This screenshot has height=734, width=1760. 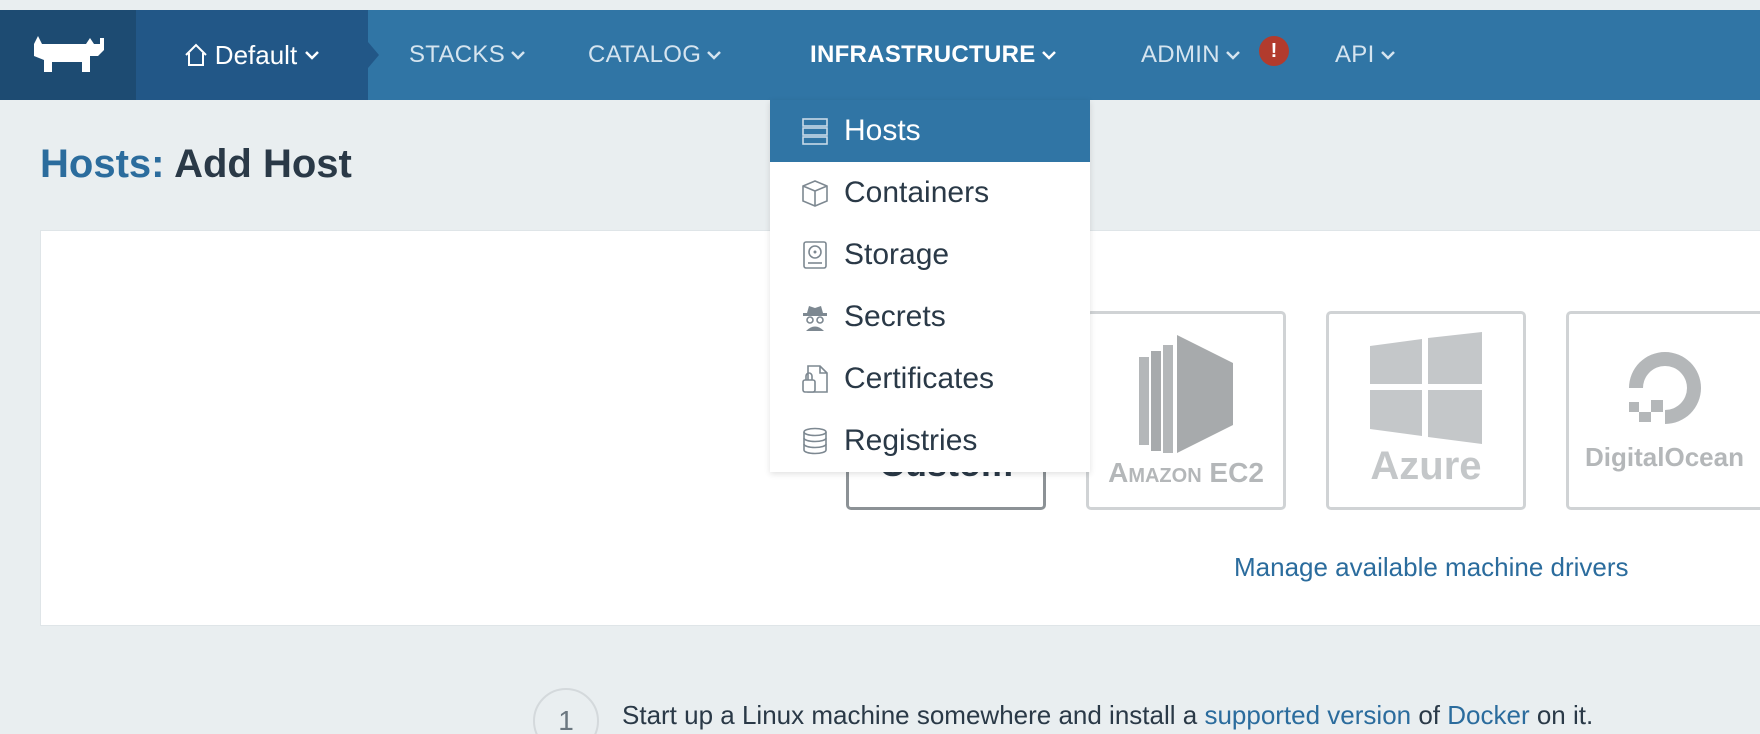 I want to click on menu-item-containers-label: Containers, so click(x=917, y=192).